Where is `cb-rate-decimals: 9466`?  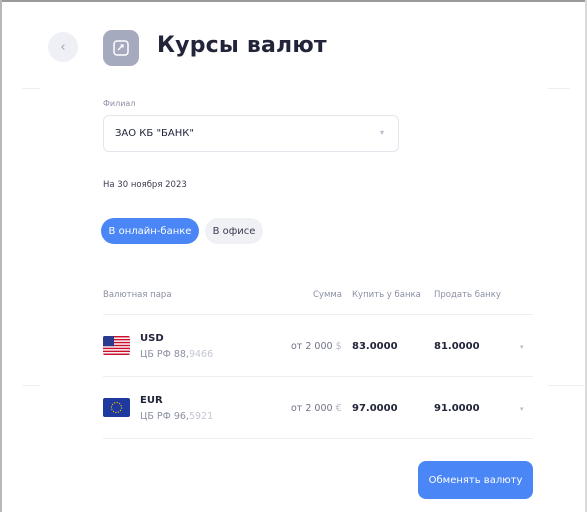
cb-rate-decimals: 9466 is located at coordinates (201, 354).